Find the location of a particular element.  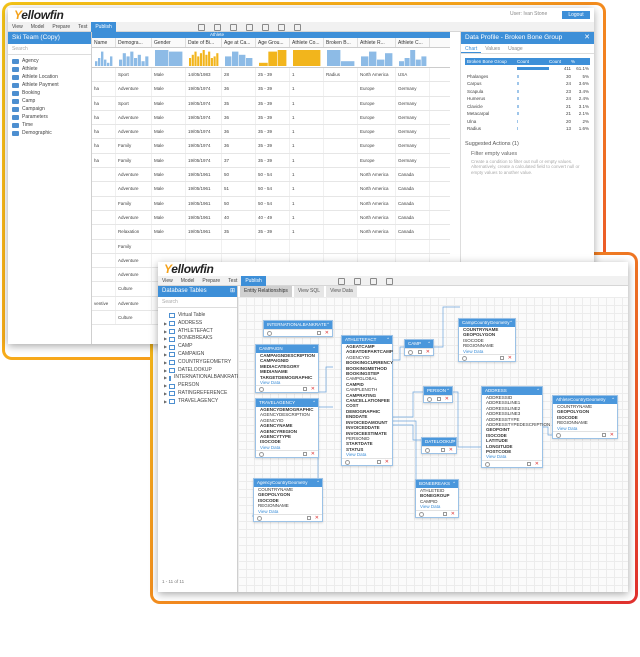

entity-header: PERSON ⌃ is located at coordinates (438, 391).